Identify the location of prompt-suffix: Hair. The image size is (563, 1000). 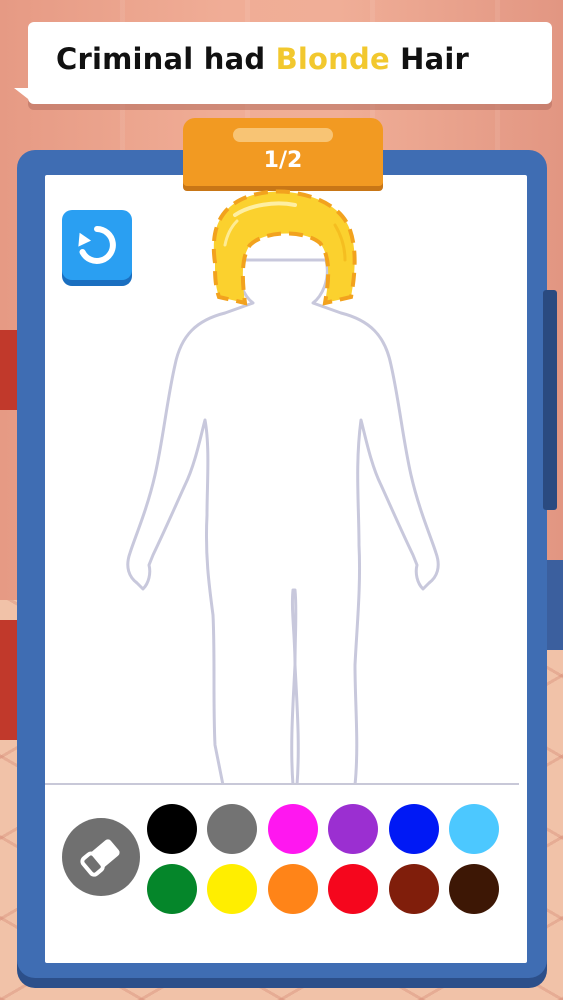
(429, 59).